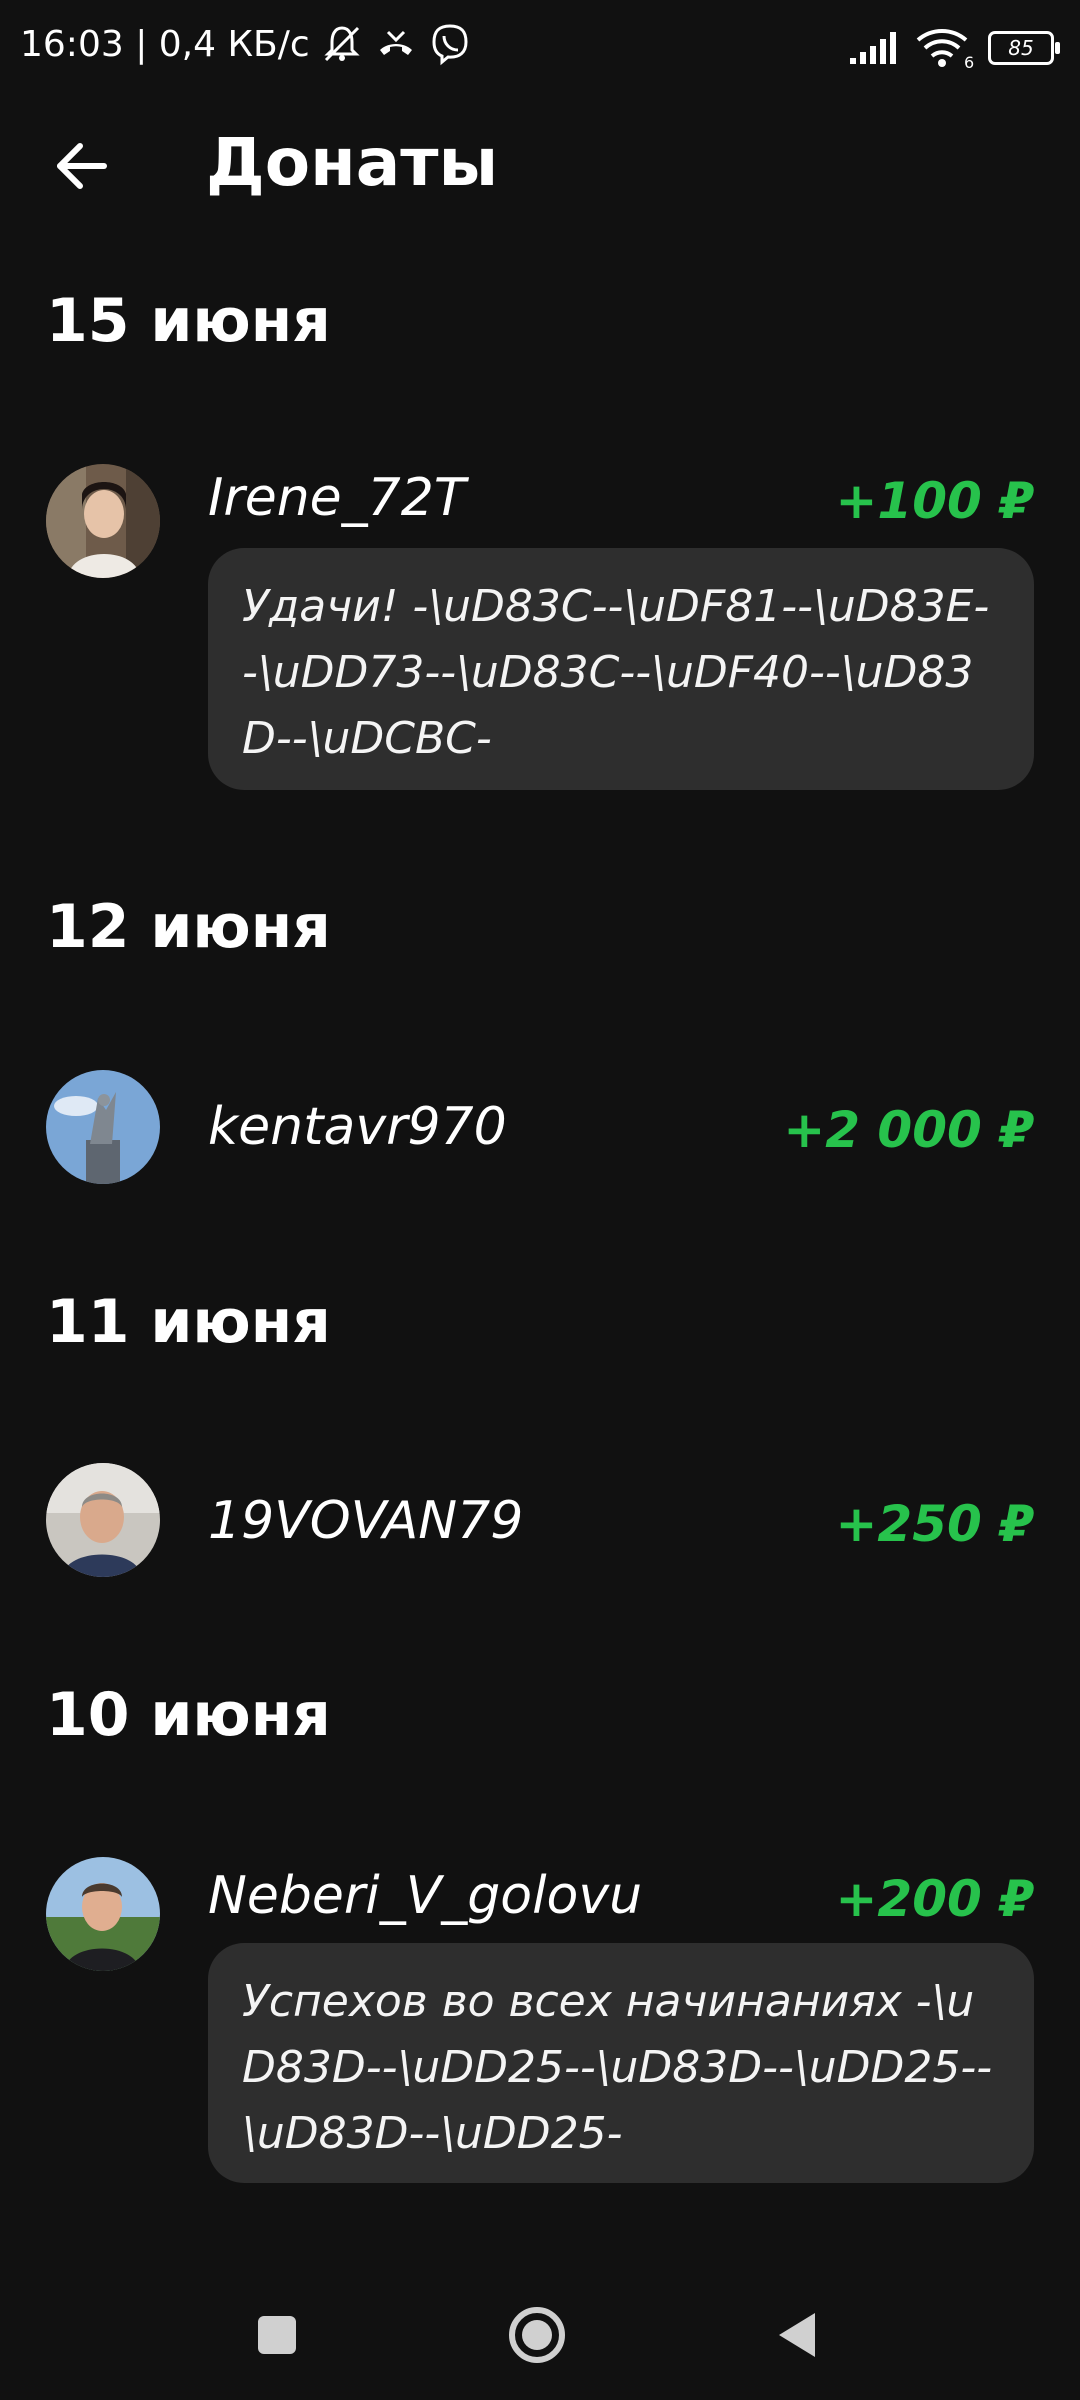 The image size is (1080, 2400). Describe the element at coordinates (450, 45) in the screenshot. I see `viber-icon` at that location.